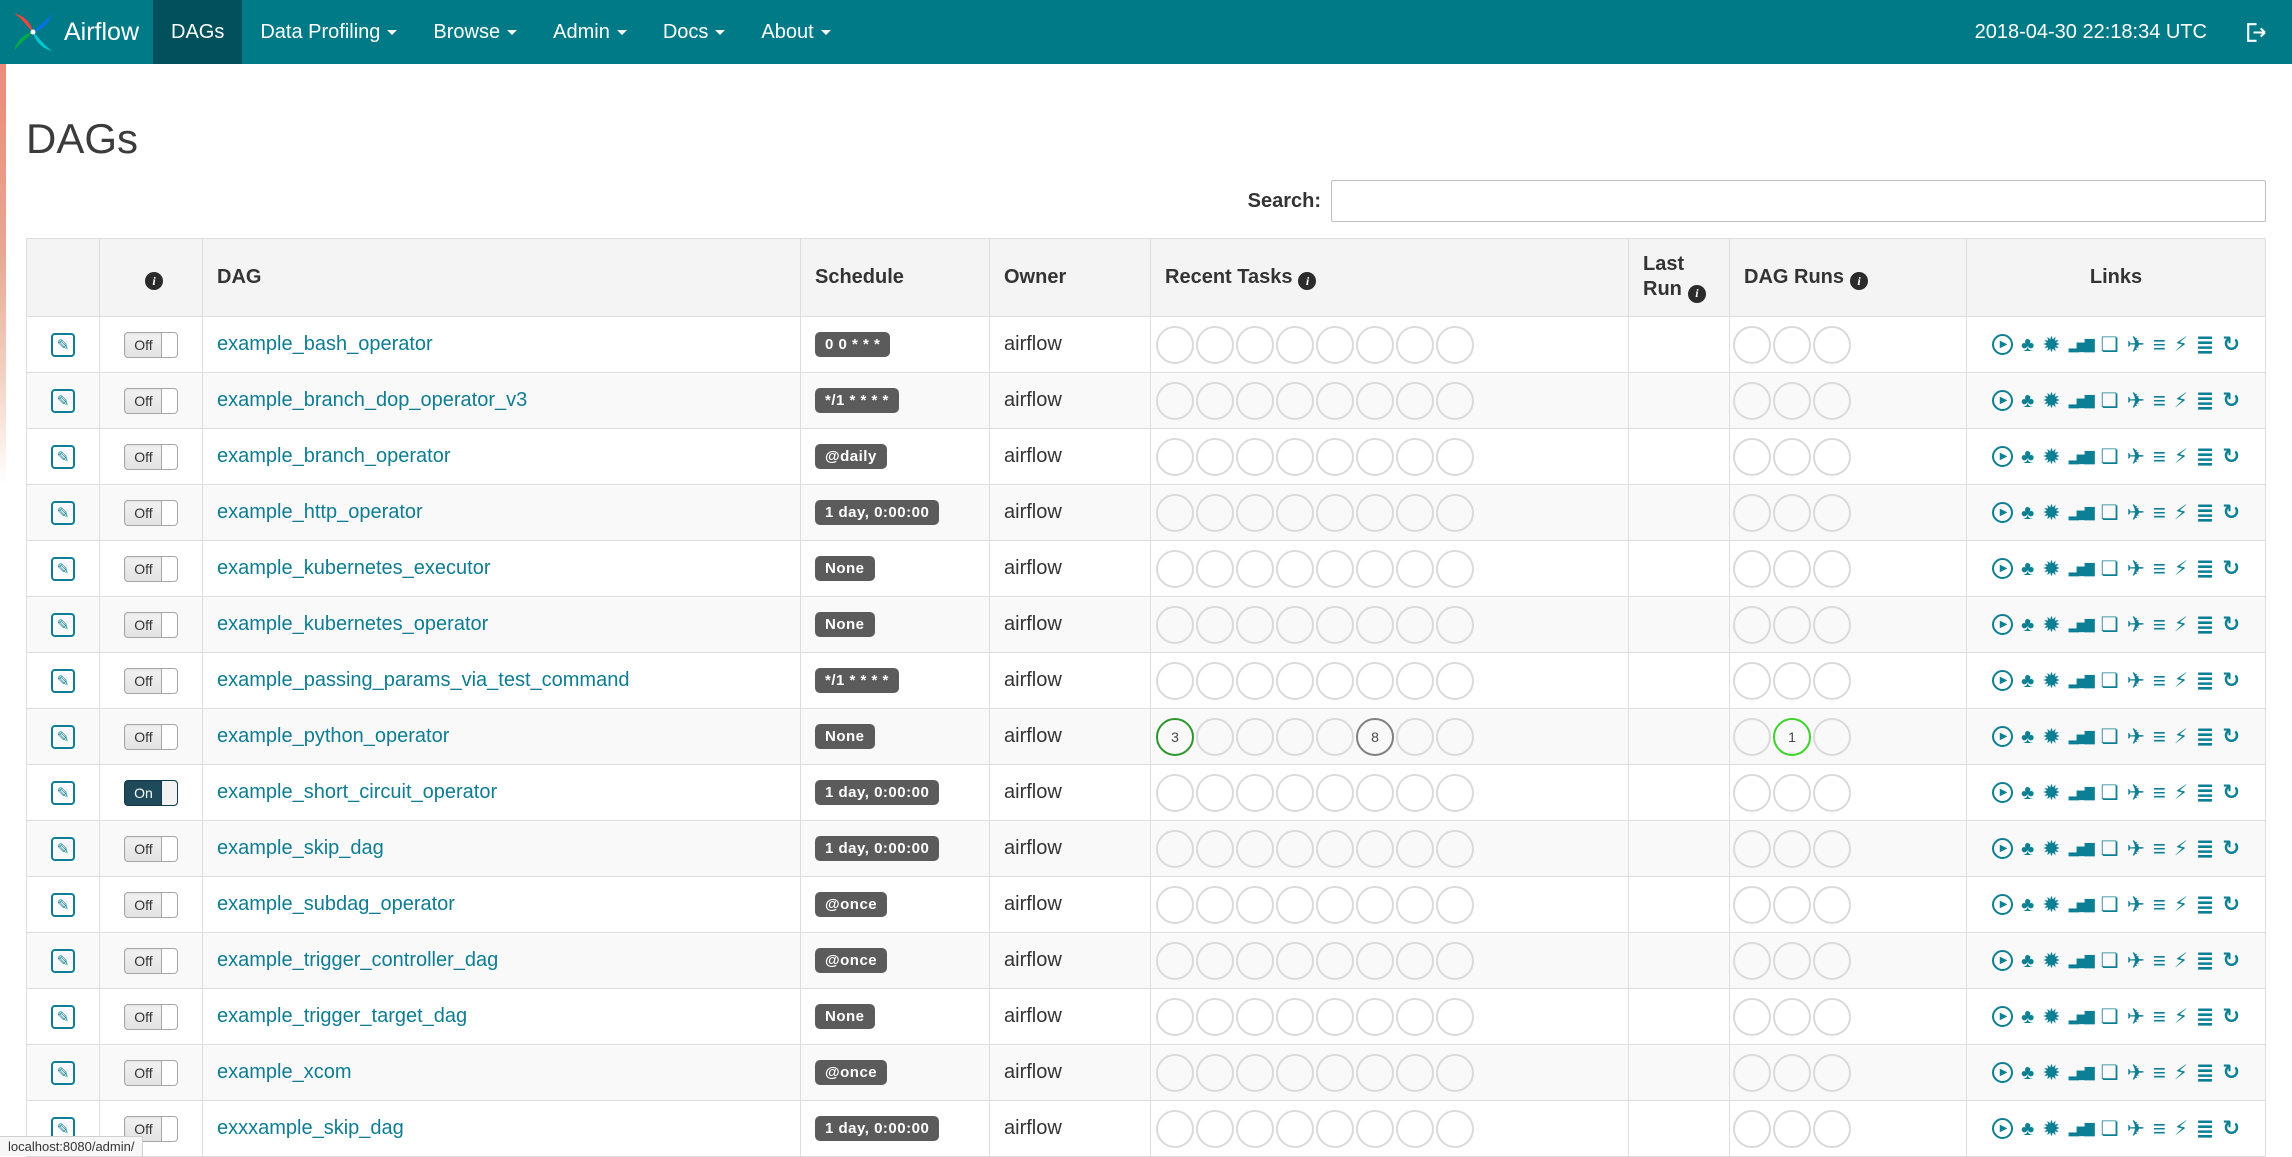  I want to click on dag-pause-toggle: On, so click(151, 792).